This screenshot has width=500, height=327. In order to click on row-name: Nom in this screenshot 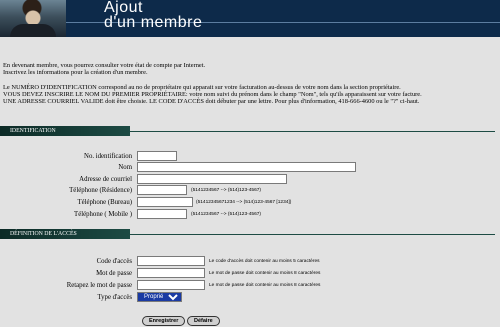, I will do `click(250, 167)`.